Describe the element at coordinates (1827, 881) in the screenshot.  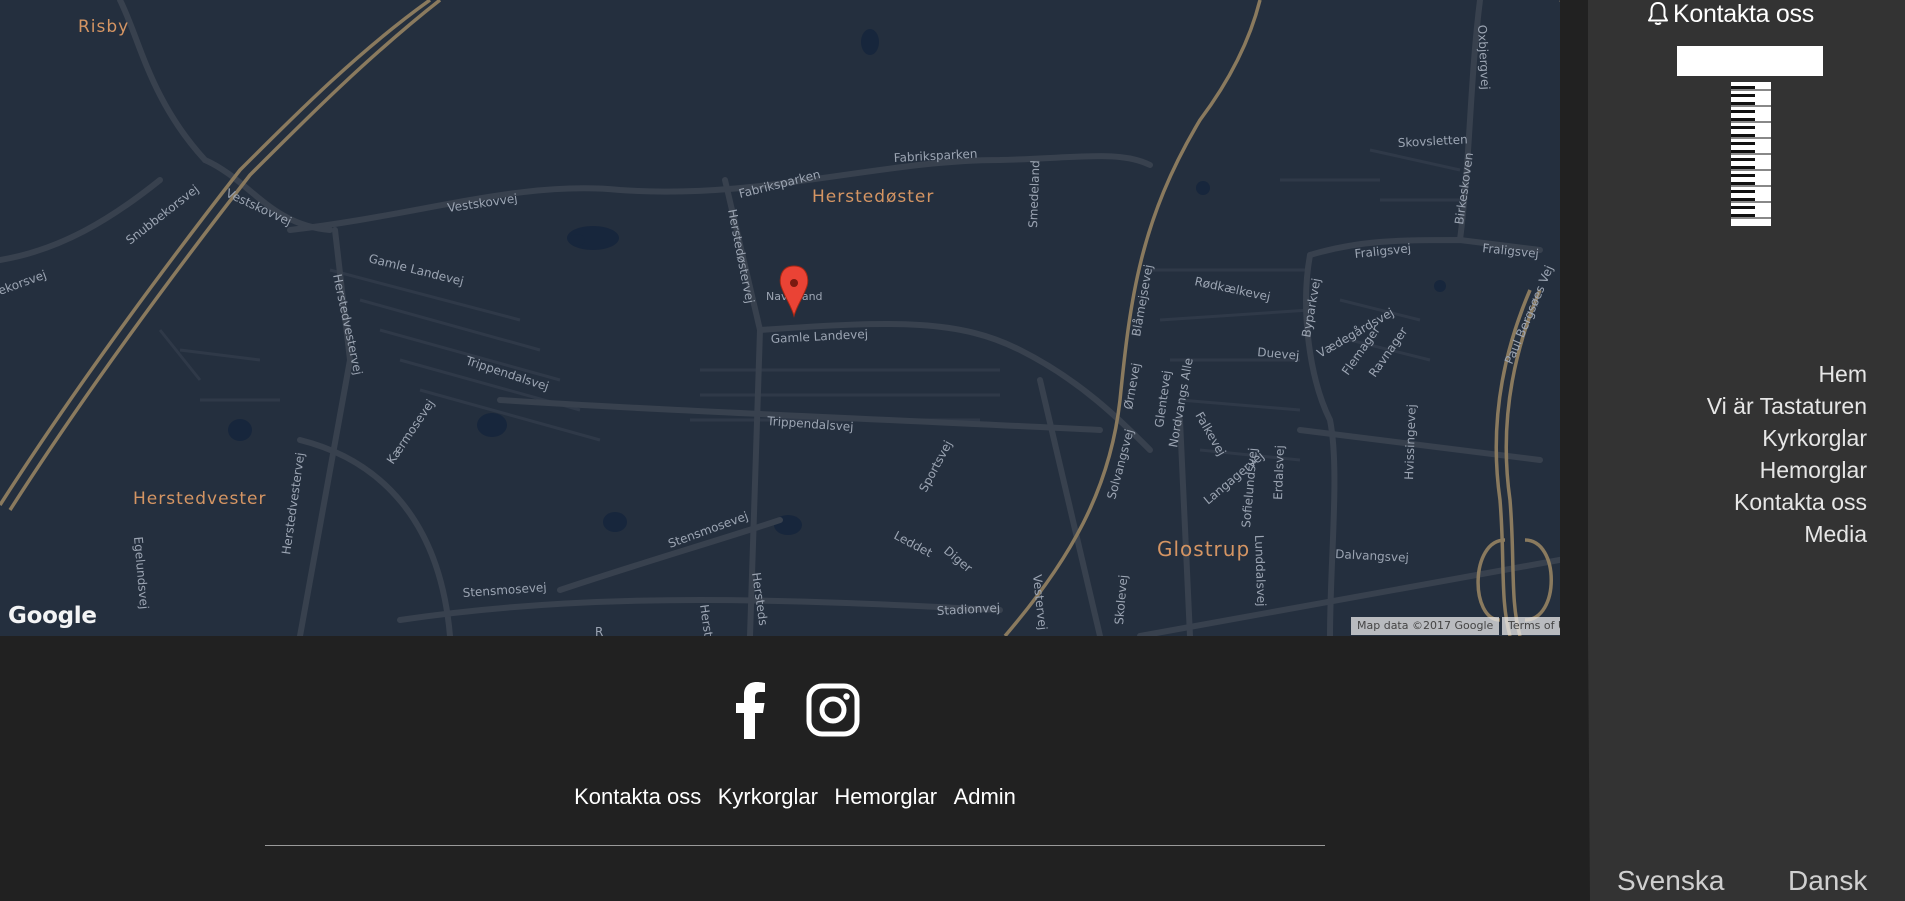
I see `language-dansk: Dansk` at that location.